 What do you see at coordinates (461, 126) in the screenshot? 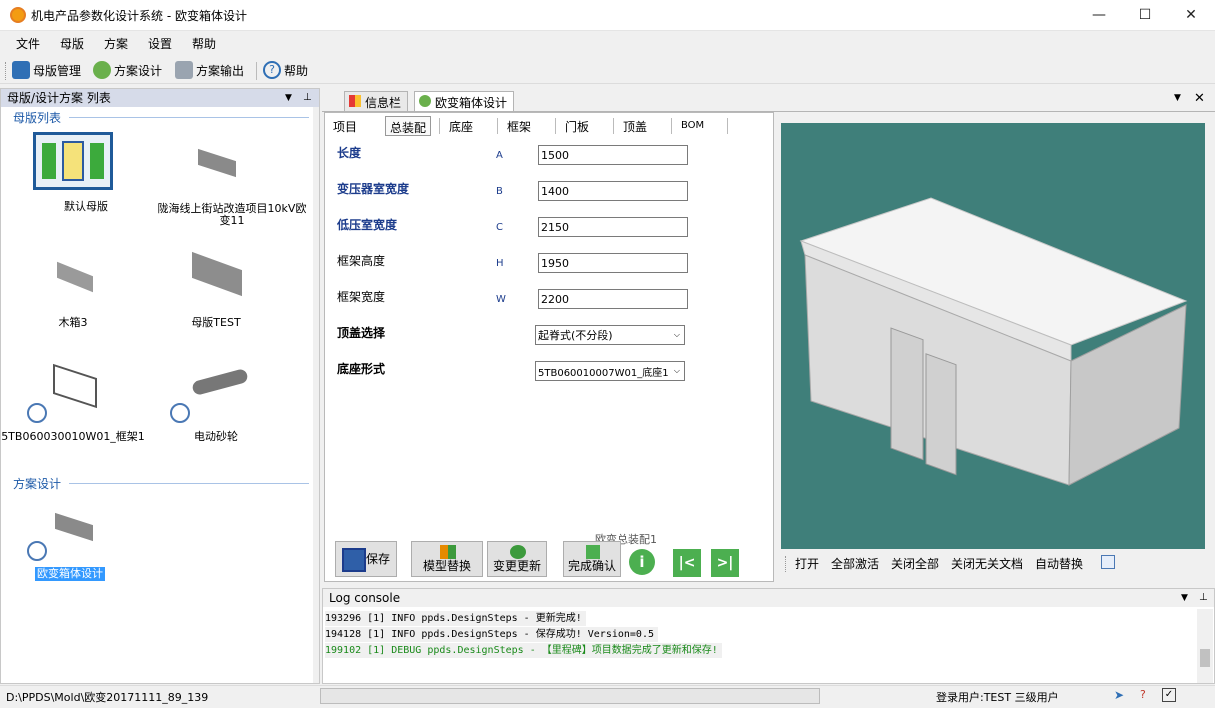
I see `subtab-base: 底座` at bounding box center [461, 126].